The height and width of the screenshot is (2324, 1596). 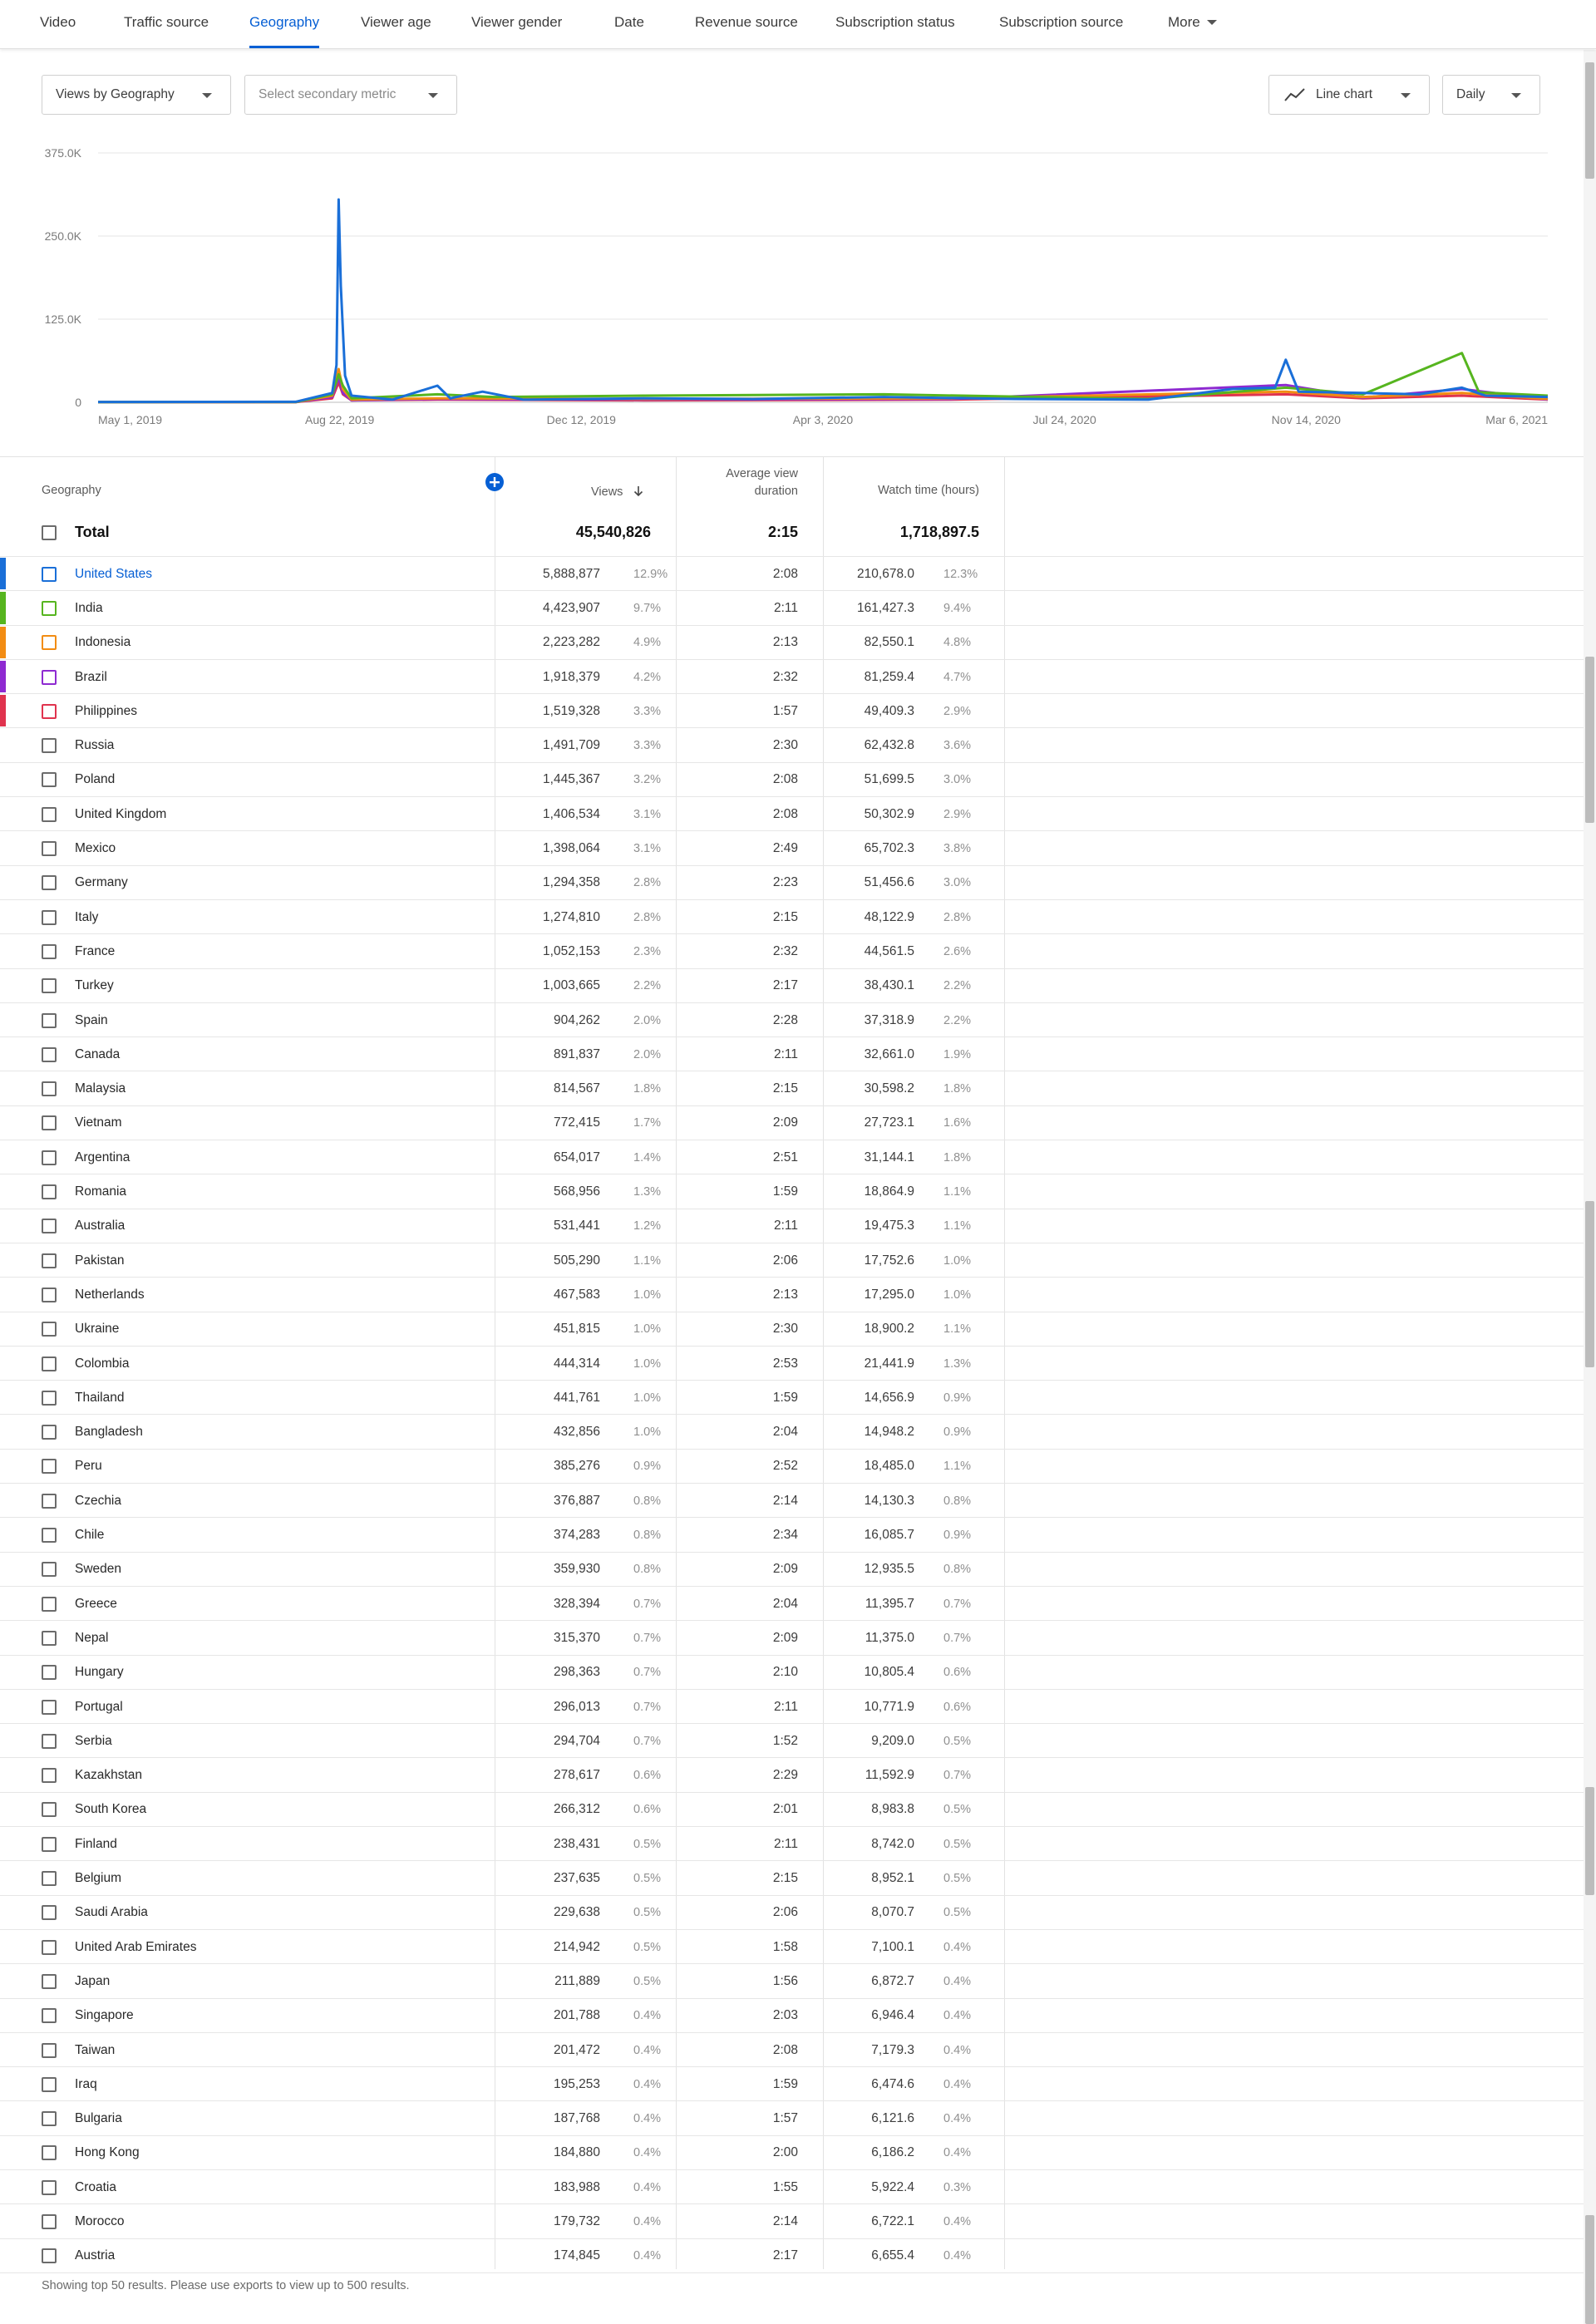 I want to click on table-row: Morocco 179,732 0.4% 2:14 6,722.1 0.4%, so click(x=792, y=2221).